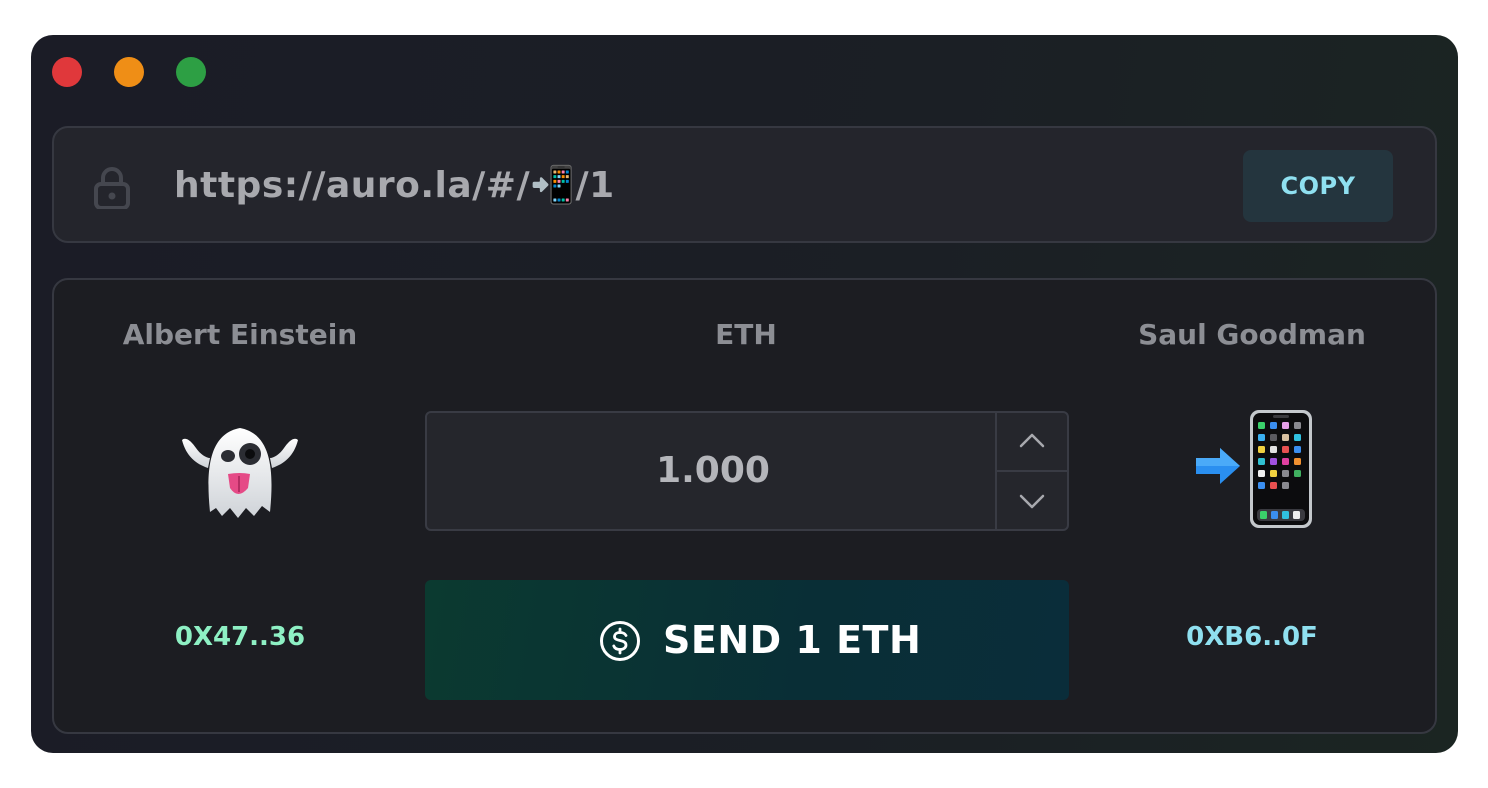 The height and width of the screenshot is (788, 1488). I want to click on amount-input: 1.000, so click(747, 471).